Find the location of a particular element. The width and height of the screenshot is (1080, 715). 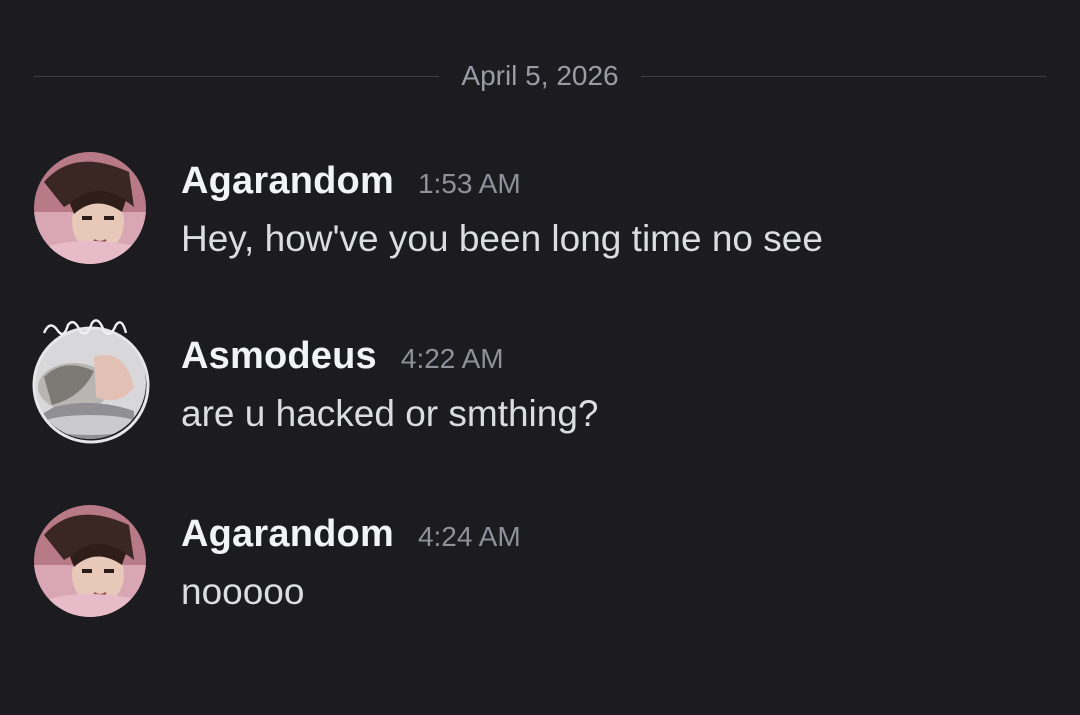

message-header: Agarandom 1:53 AM is located at coordinates (351, 181).